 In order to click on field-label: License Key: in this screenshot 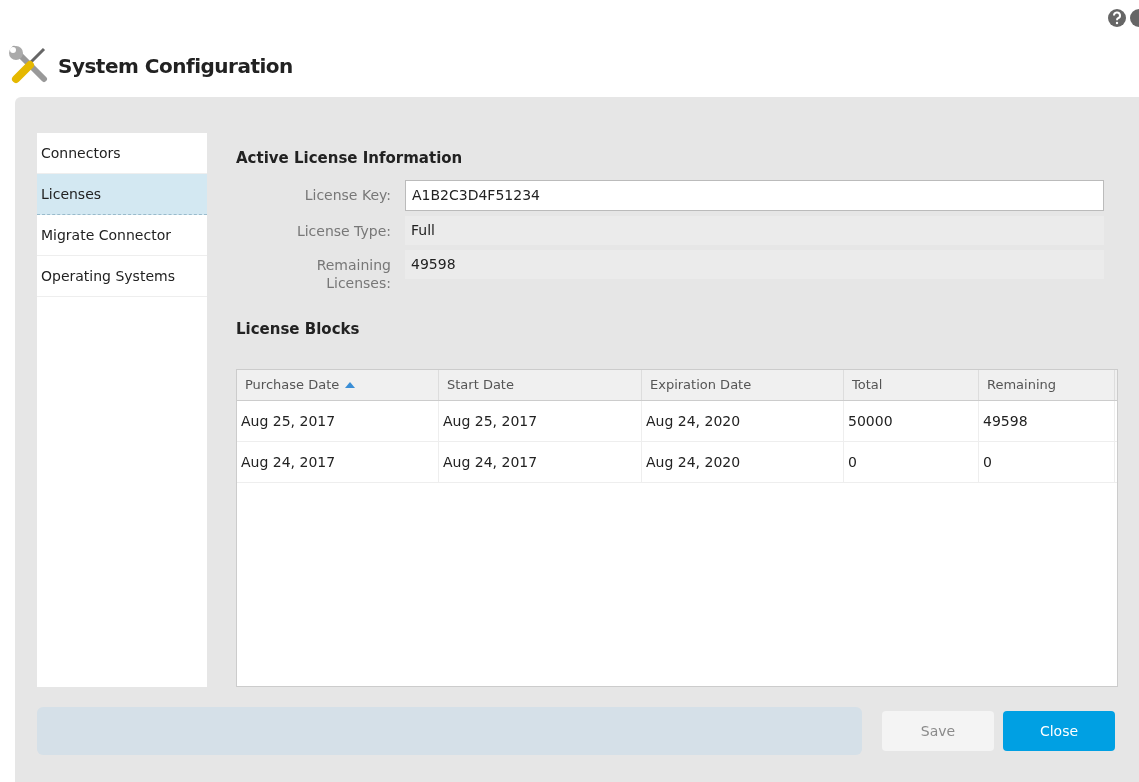, I will do `click(347, 194)`.